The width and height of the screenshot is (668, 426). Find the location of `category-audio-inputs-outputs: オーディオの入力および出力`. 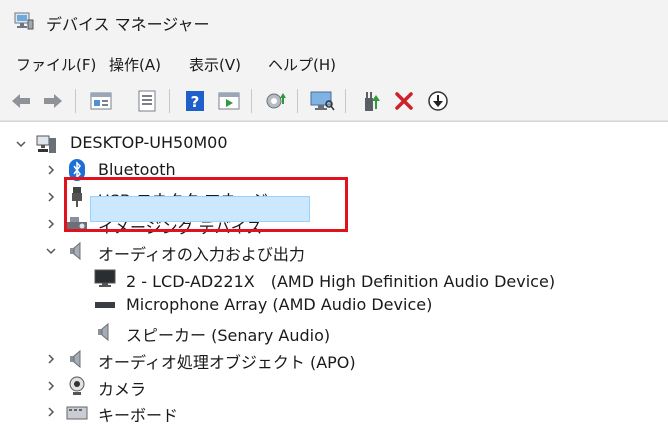

category-audio-inputs-outputs: オーディオの入力および出力 is located at coordinates (201, 253).